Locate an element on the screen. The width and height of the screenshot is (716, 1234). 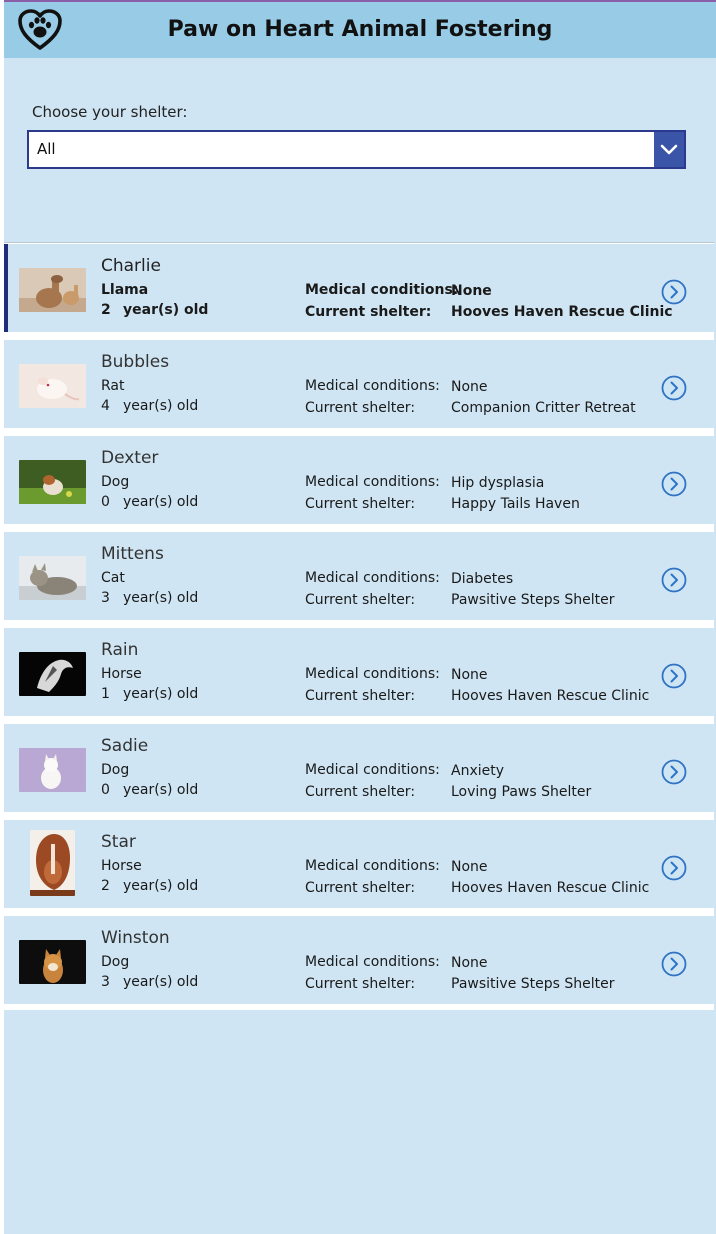
cat-photo is located at coordinates (52, 578).